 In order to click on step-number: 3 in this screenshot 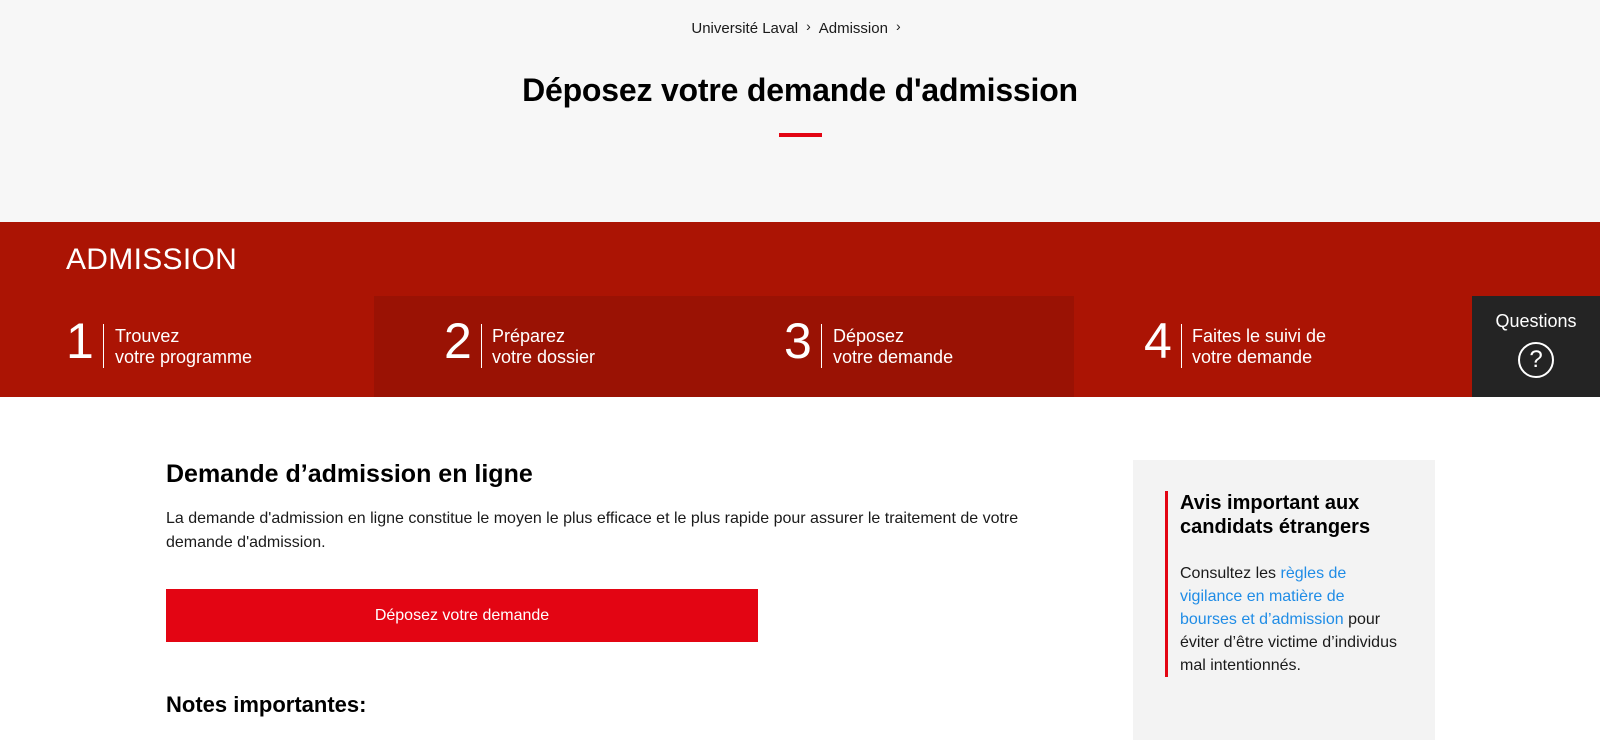, I will do `click(798, 341)`.